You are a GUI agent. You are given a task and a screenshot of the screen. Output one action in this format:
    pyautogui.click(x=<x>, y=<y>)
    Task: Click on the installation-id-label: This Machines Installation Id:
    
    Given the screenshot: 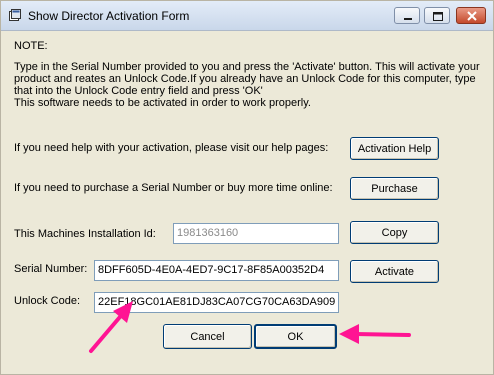 What is the action you would take?
    pyautogui.click(x=85, y=234)
    